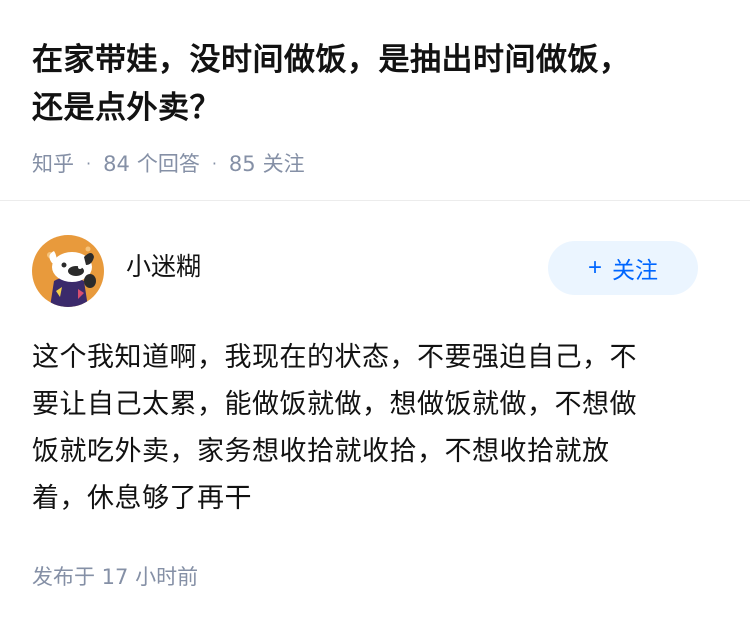 Image resolution: width=750 pixels, height=628 pixels. Describe the element at coordinates (334, 404) in the screenshot. I see `answer-content-line: 要让自己太累，能做饭就做，想做饭就做，不想做` at that location.